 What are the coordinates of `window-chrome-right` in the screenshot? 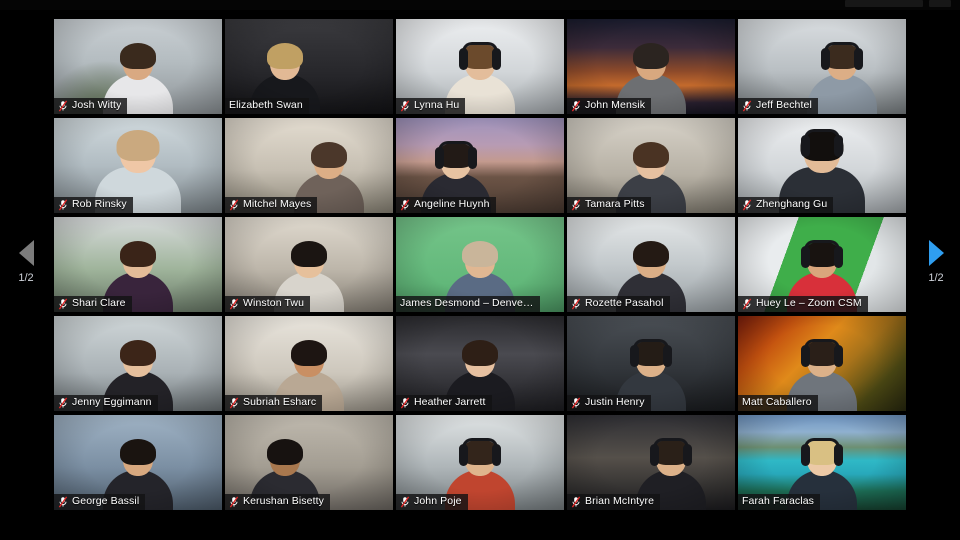 It's located at (940, 3).